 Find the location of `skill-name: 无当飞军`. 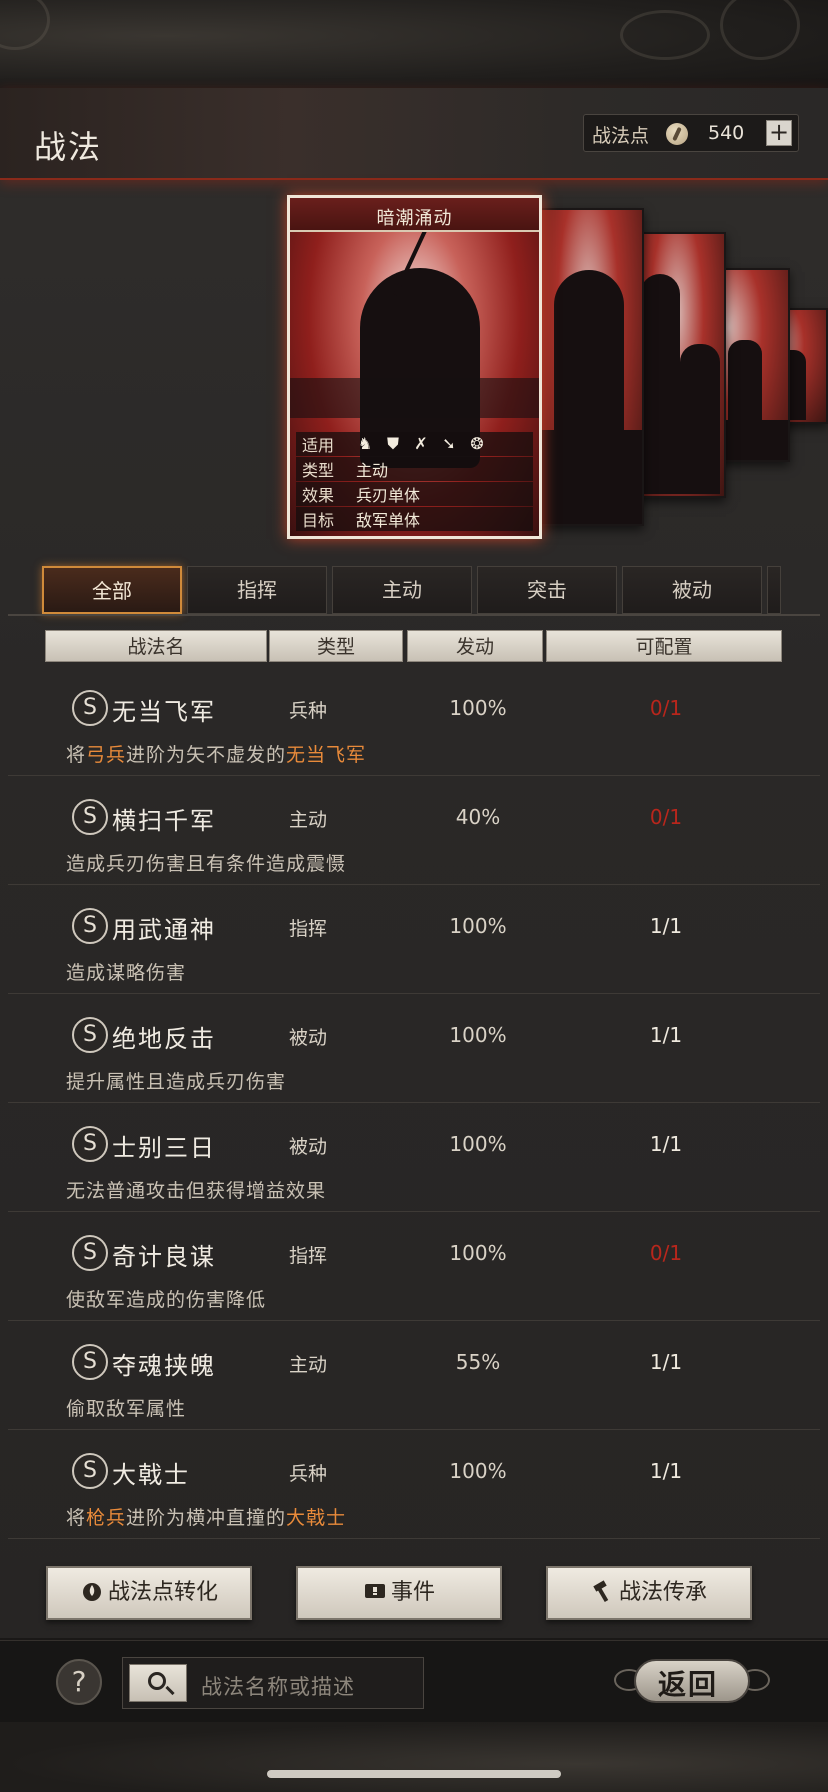

skill-name: 无当飞军 is located at coordinates (164, 712).